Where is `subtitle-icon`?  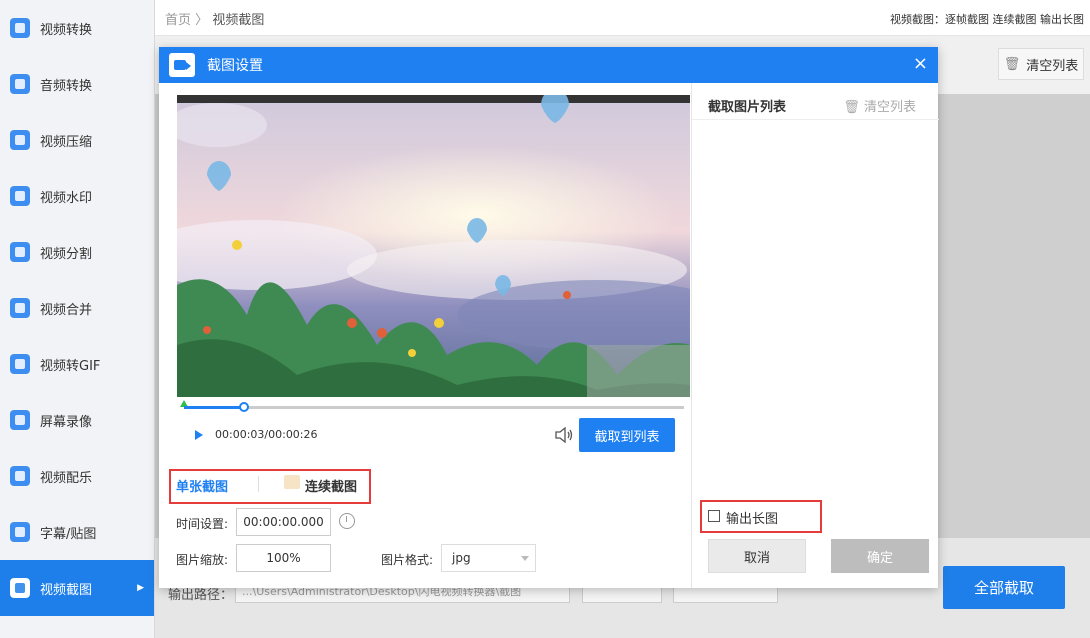 subtitle-icon is located at coordinates (20, 532).